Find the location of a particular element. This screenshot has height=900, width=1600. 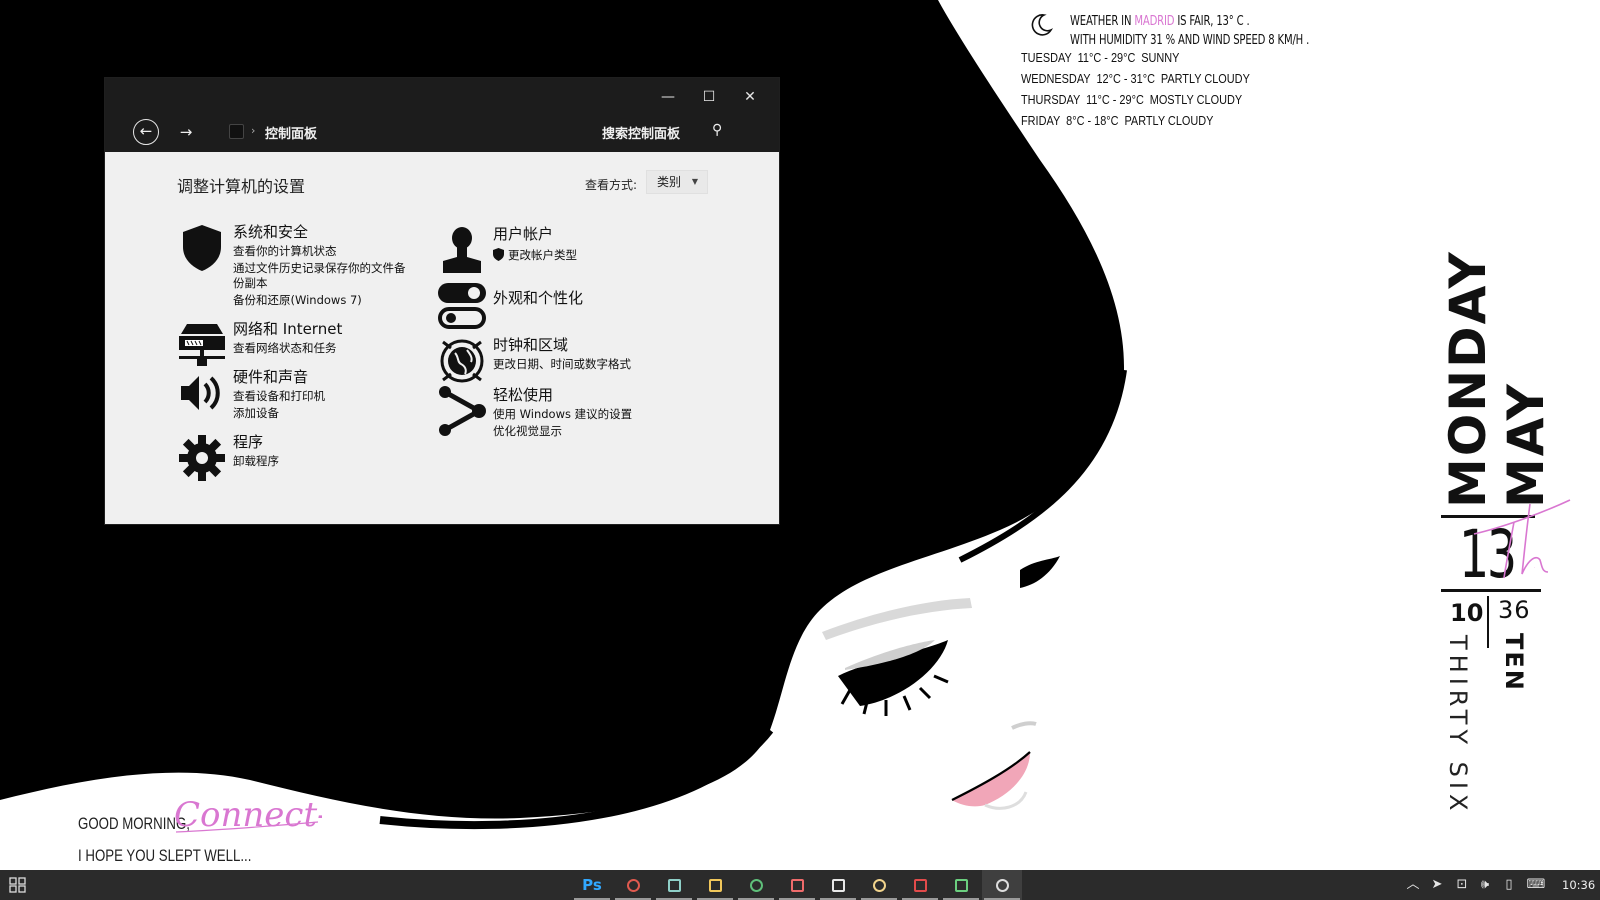

volume-icon: 🕪 is located at coordinates (1485, 885).